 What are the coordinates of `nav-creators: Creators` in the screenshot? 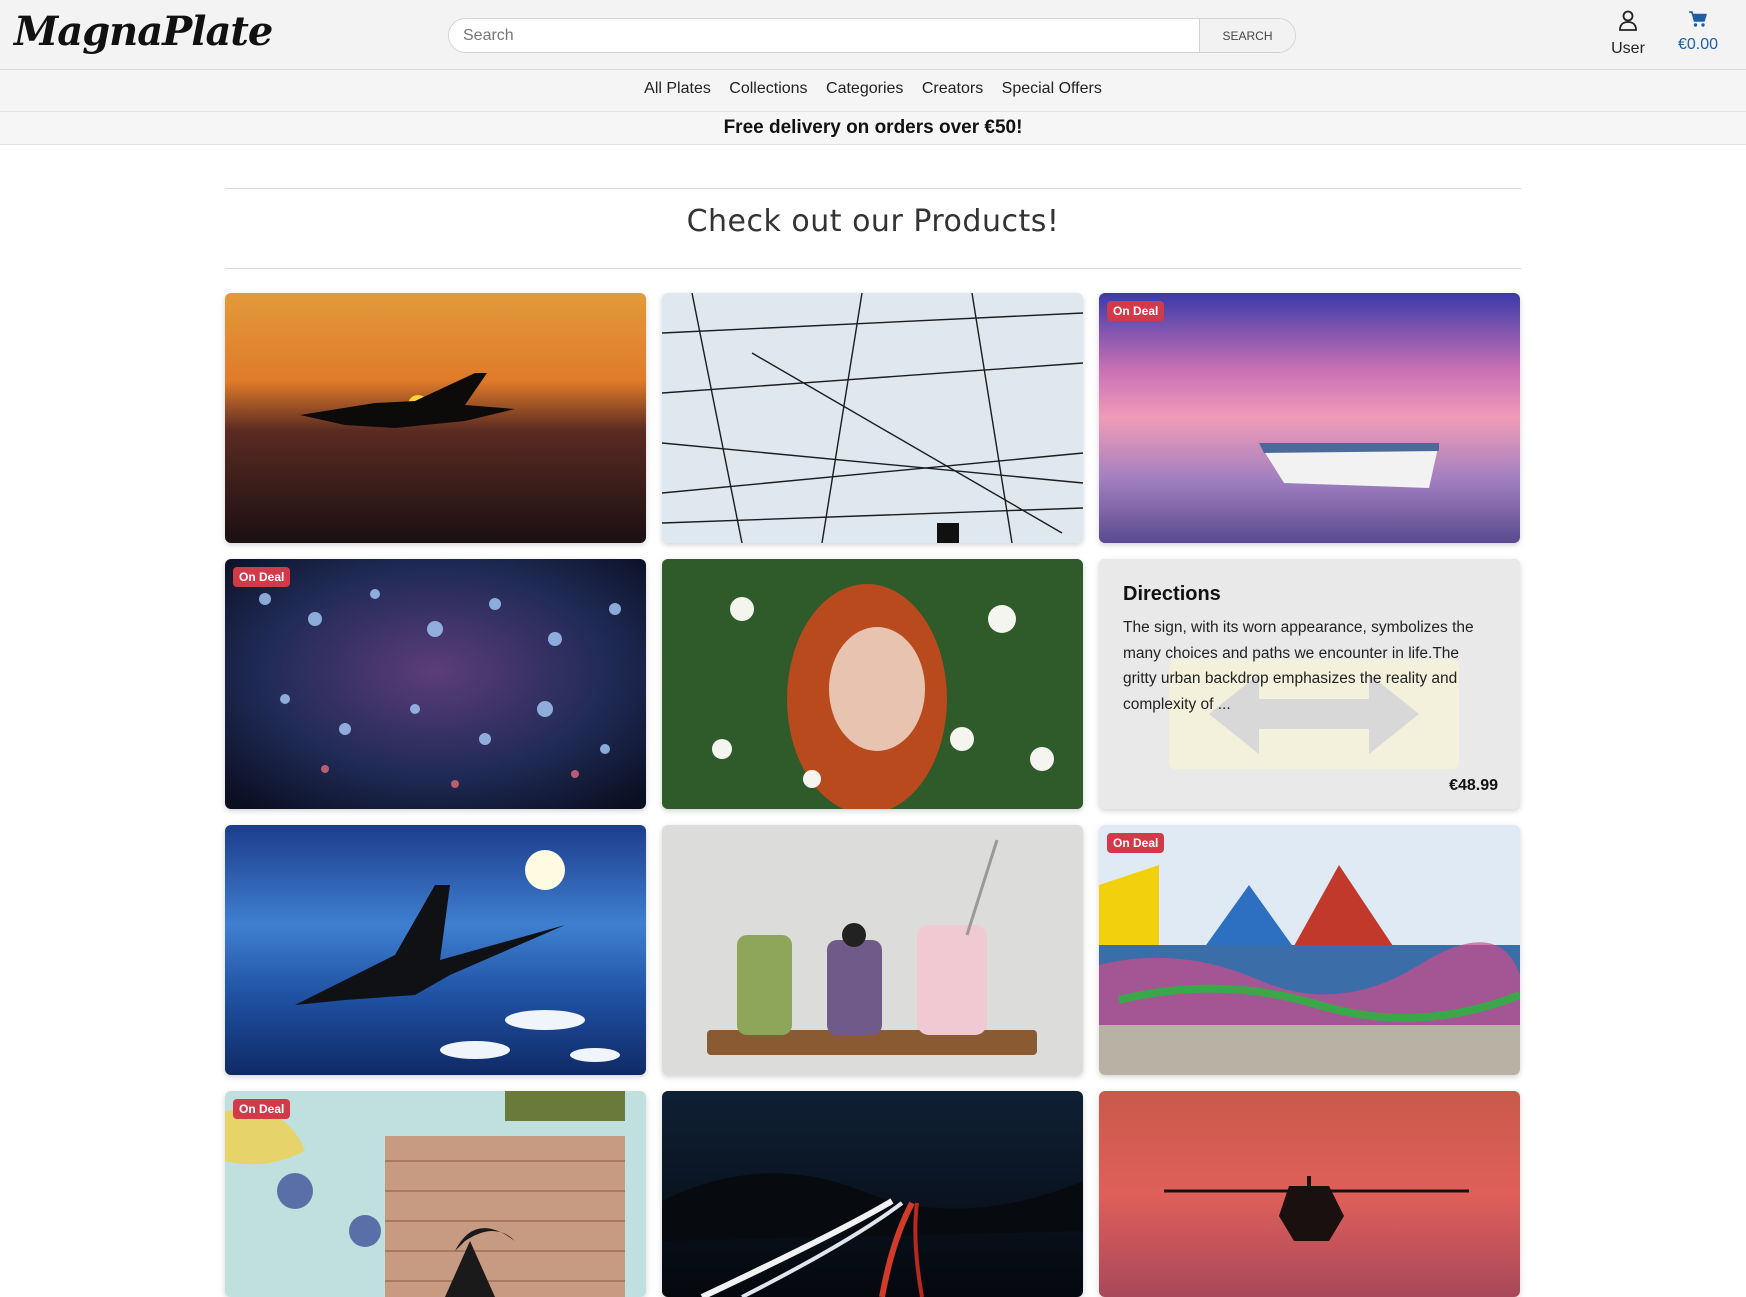 It's located at (952, 89).